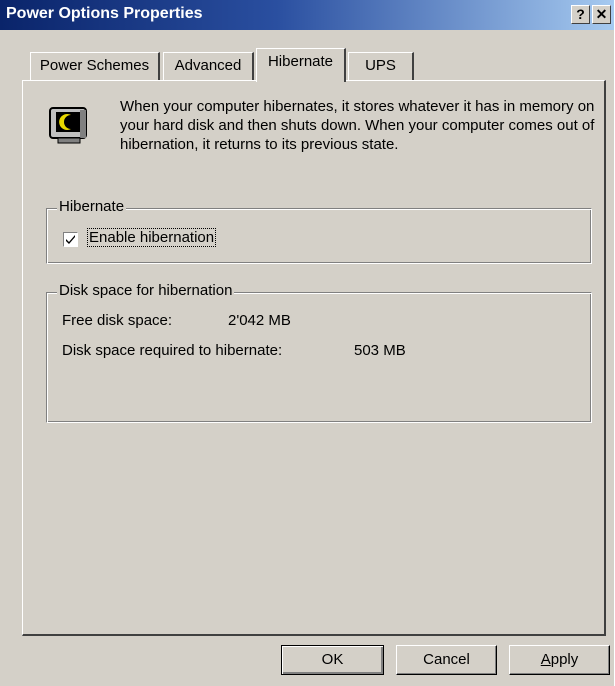 This screenshot has height=686, width=615. Describe the element at coordinates (69, 125) in the screenshot. I see `monitor-moon-icon` at that location.